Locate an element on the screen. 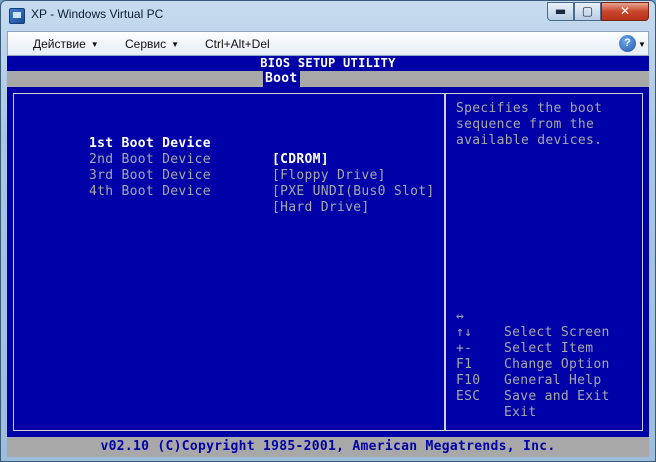 The image size is (656, 462). close-icon: ✕ is located at coordinates (625, 11).